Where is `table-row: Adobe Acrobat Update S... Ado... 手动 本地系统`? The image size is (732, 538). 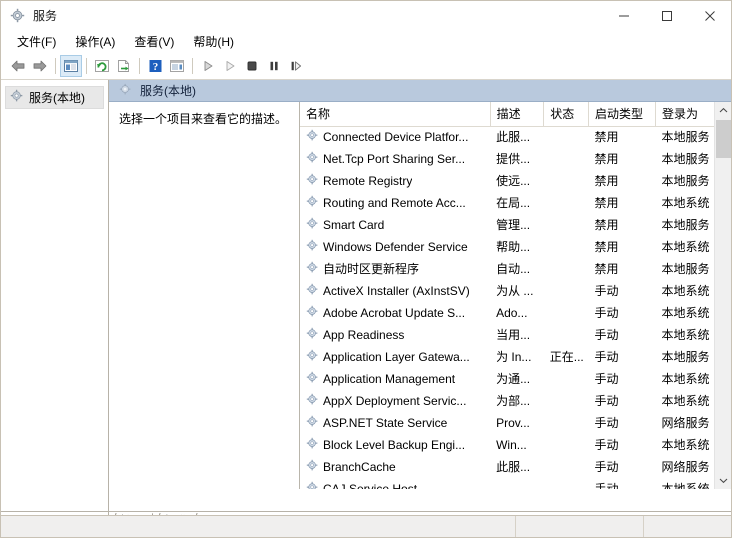
table-row: Adobe Acrobat Update S... Ado... 手动 本地系统 is located at coordinates (515, 314).